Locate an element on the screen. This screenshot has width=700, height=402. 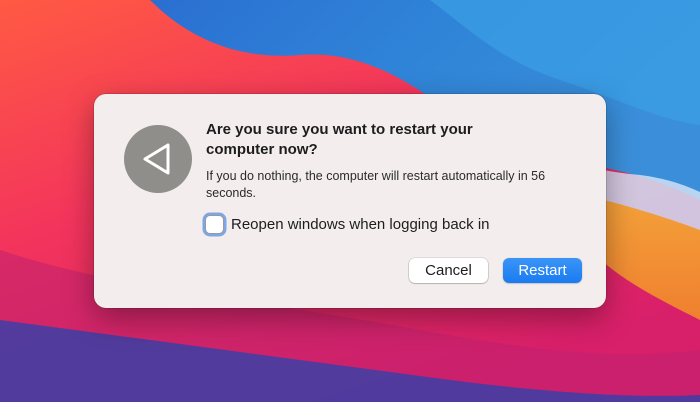
restart-triangle-icon is located at coordinates (158, 159).